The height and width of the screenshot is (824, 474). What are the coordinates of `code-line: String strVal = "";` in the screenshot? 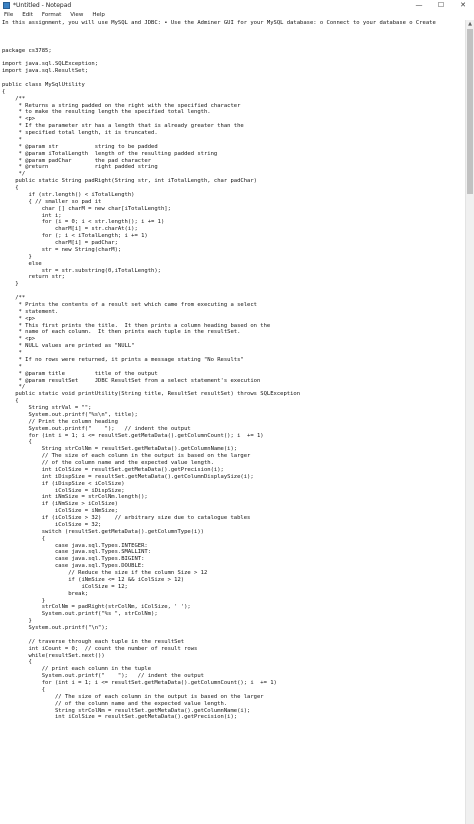 It's located at (47, 408).